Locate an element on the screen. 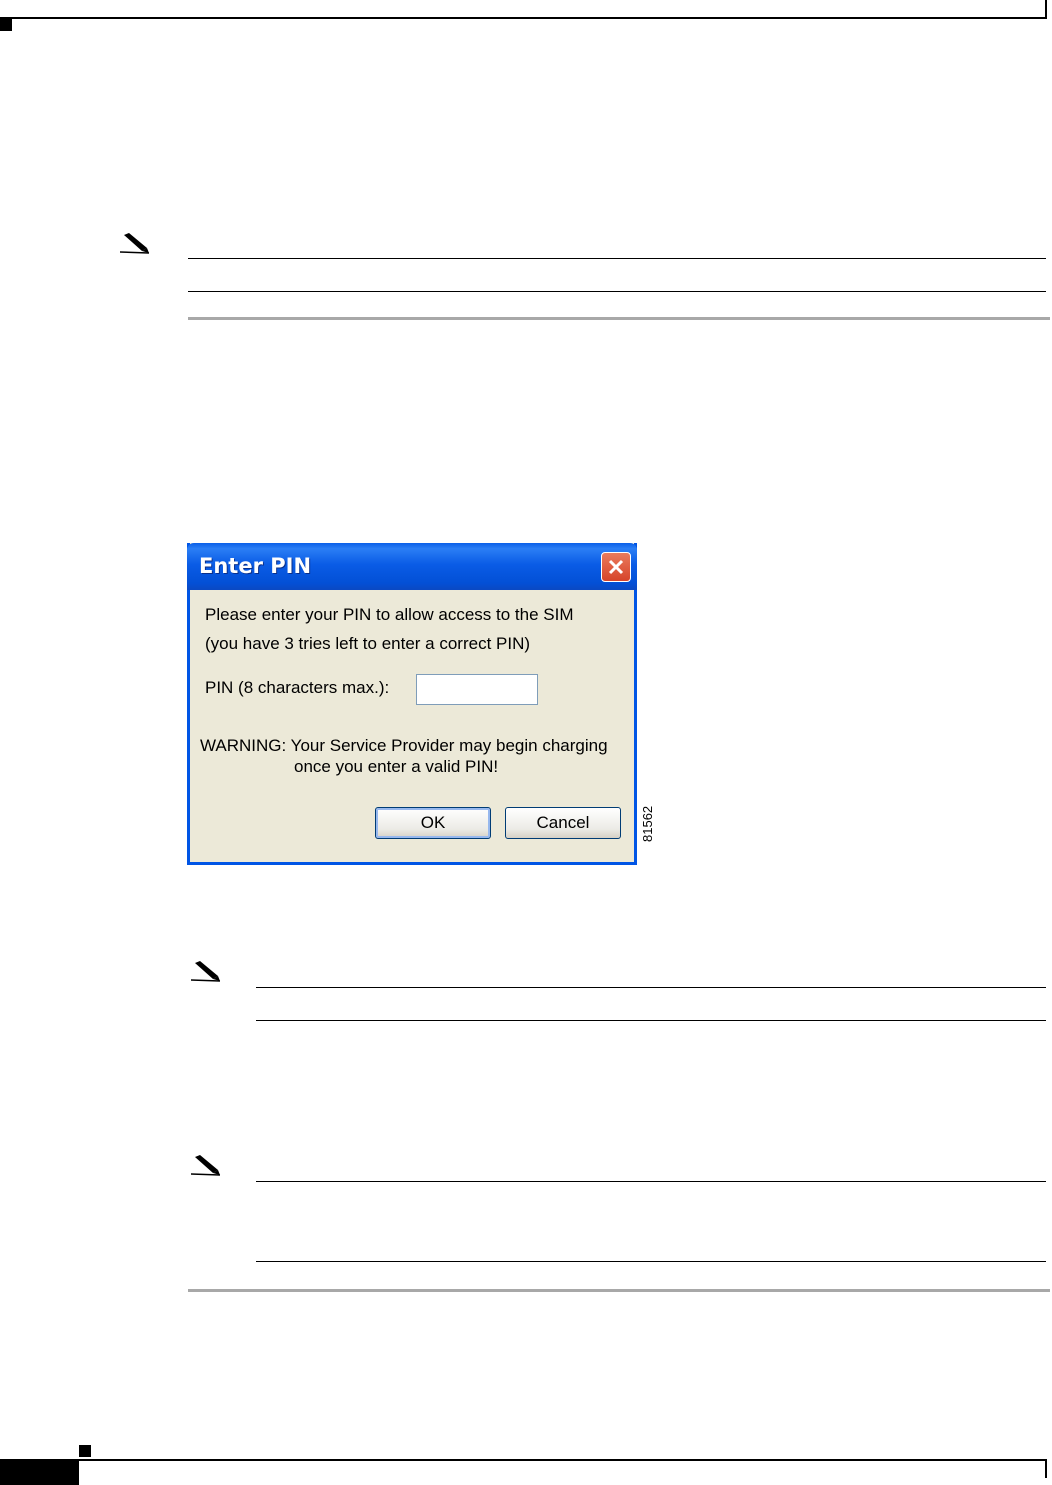  pin-input is located at coordinates (477, 689).